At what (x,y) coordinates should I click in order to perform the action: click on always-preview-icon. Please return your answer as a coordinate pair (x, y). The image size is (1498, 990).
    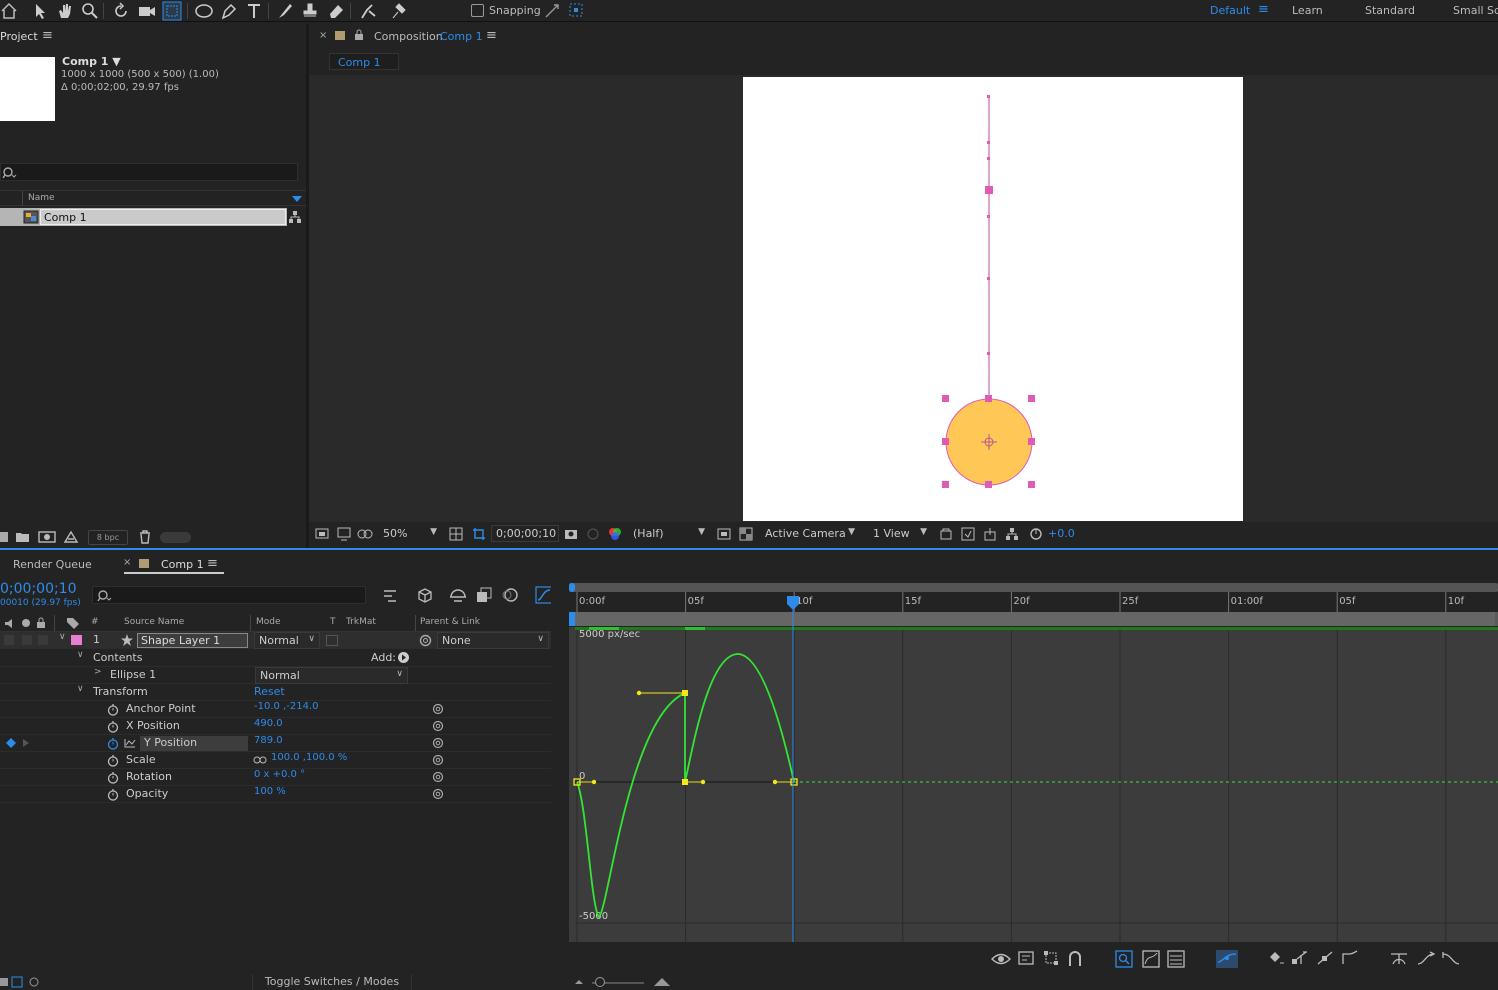
    Looking at the image, I should click on (322, 534).